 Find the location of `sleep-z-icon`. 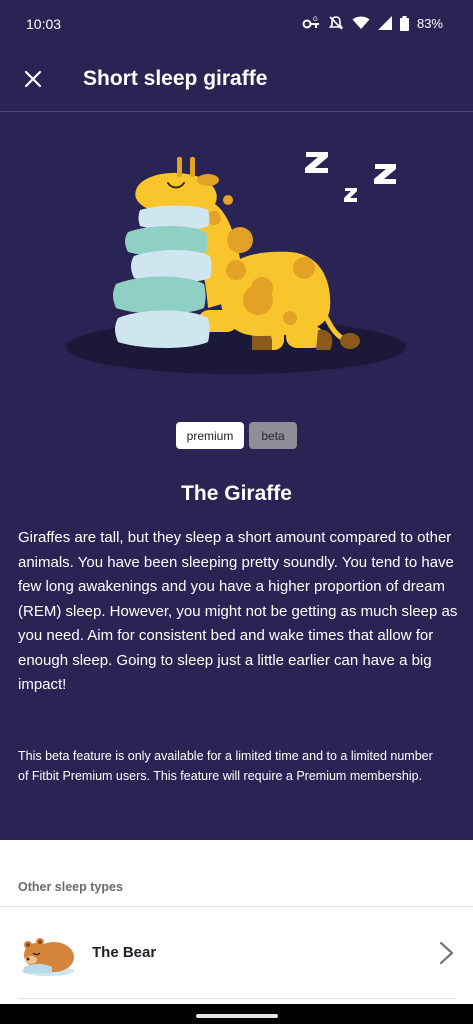

sleep-z-icon is located at coordinates (350, 177).